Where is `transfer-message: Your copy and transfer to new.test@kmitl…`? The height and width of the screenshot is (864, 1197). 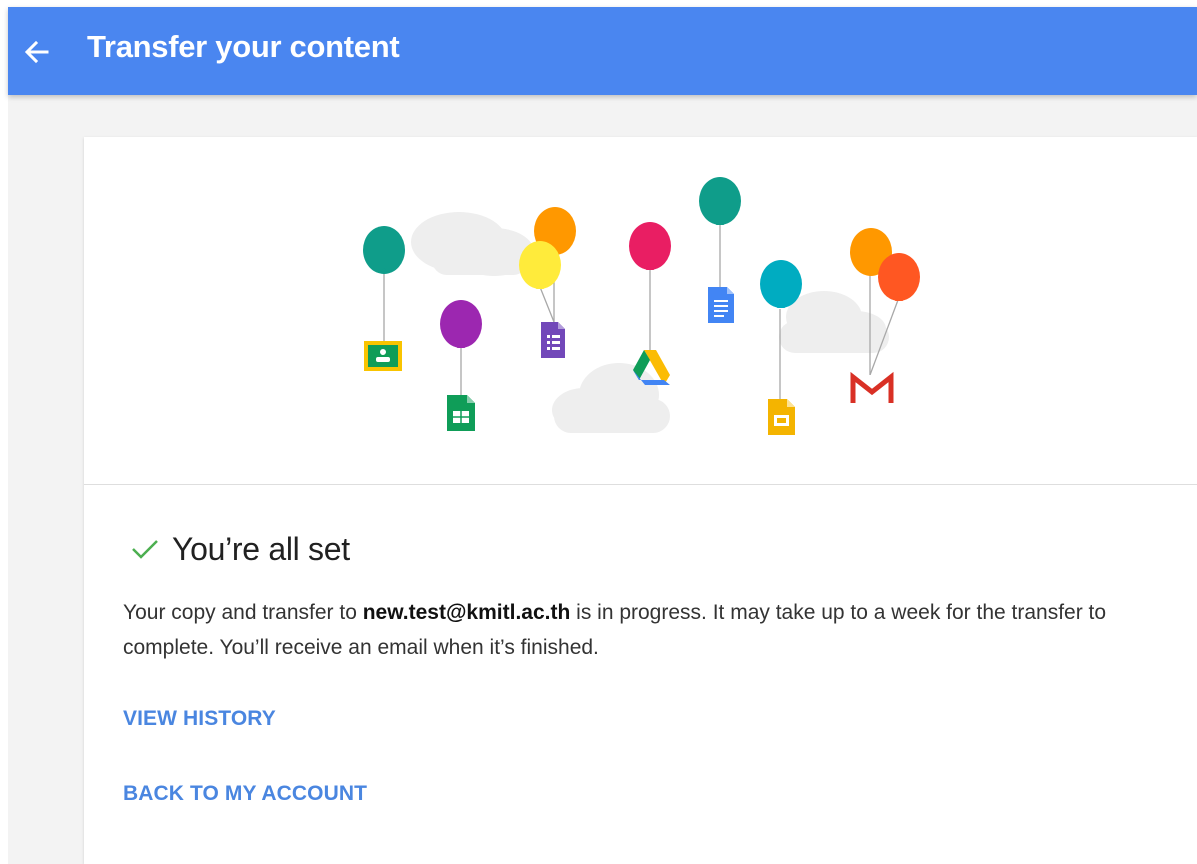
transfer-message: Your copy and transfer to new.test@kmitl… is located at coordinates (643, 630).